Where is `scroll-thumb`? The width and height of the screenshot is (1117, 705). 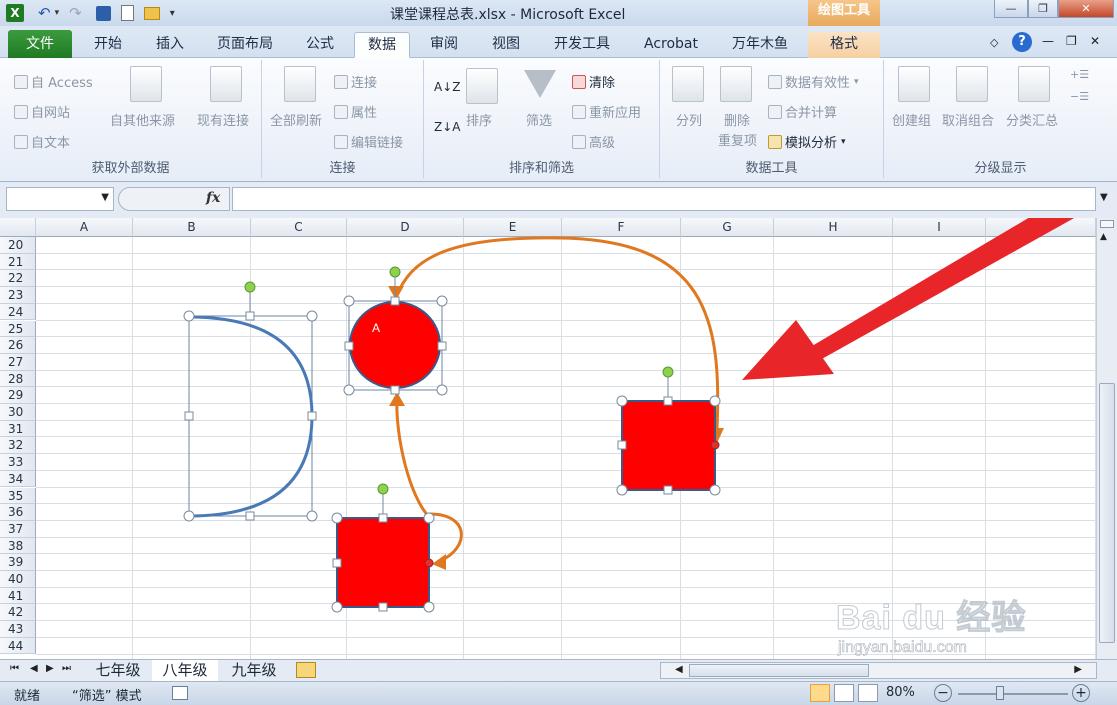 scroll-thumb is located at coordinates (1107, 513).